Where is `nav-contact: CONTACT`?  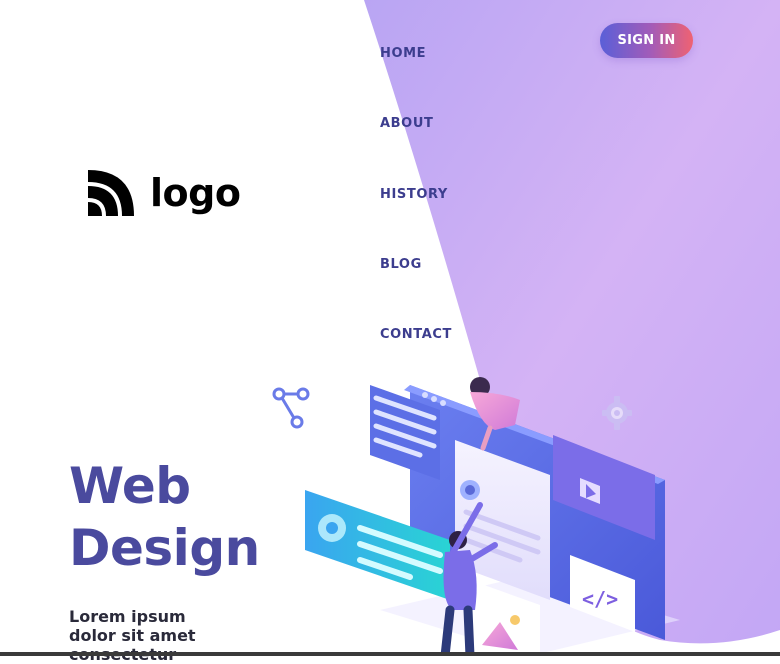
nav-contact: CONTACT is located at coordinates (416, 334).